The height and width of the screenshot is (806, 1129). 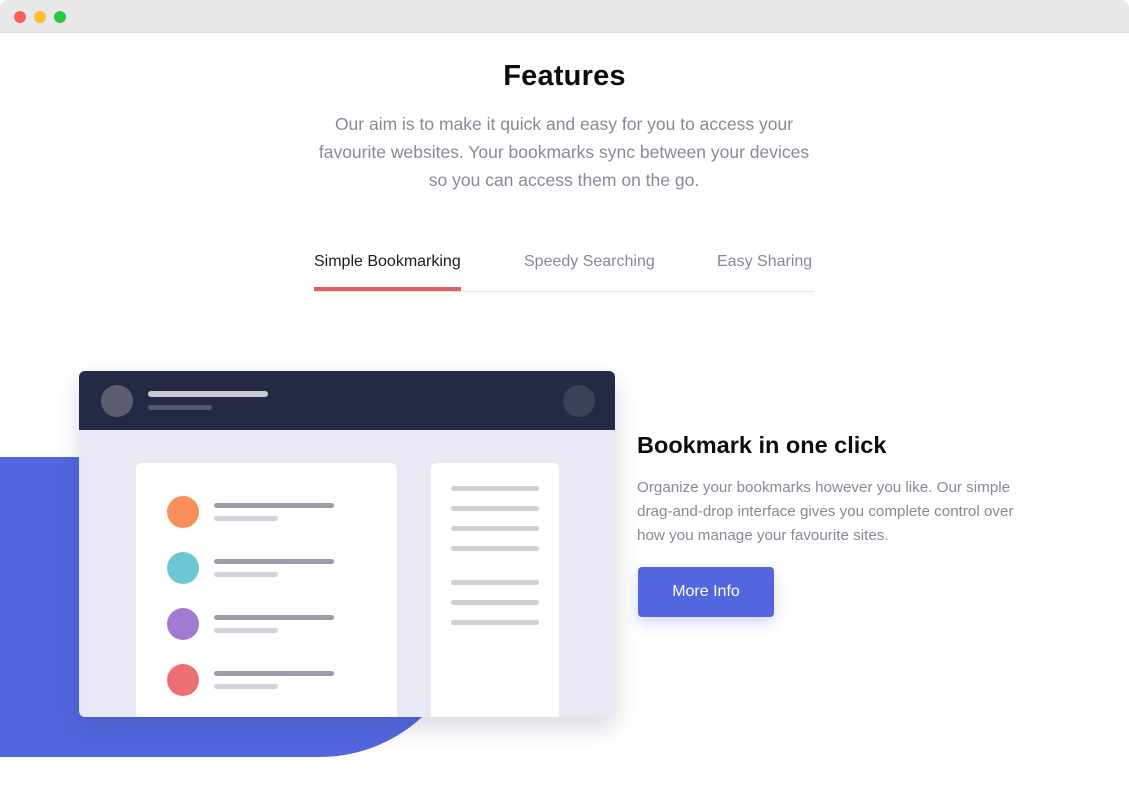 I want to click on features-heading: Features, so click(x=564, y=76).